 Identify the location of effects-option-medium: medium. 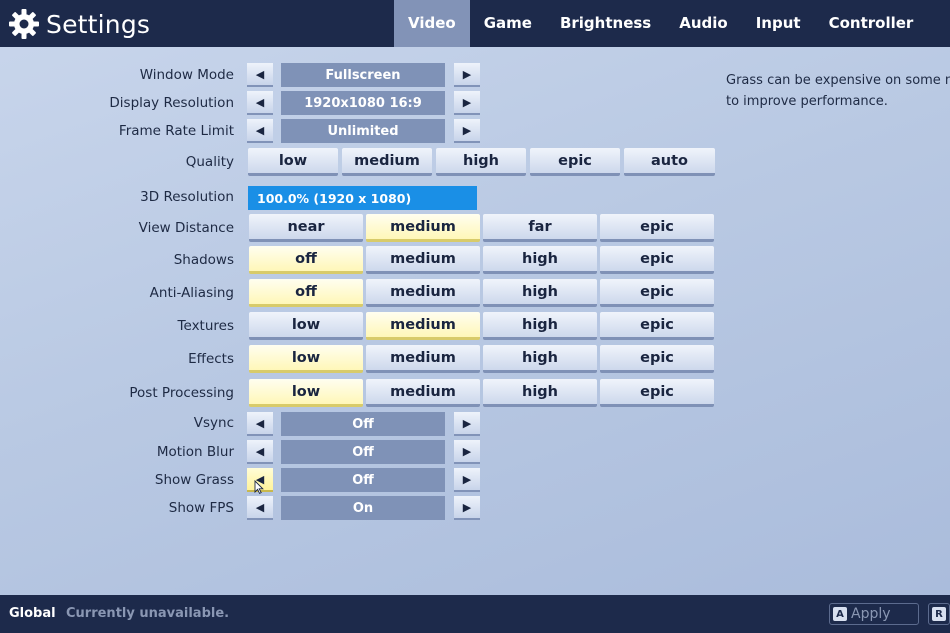
(423, 359).